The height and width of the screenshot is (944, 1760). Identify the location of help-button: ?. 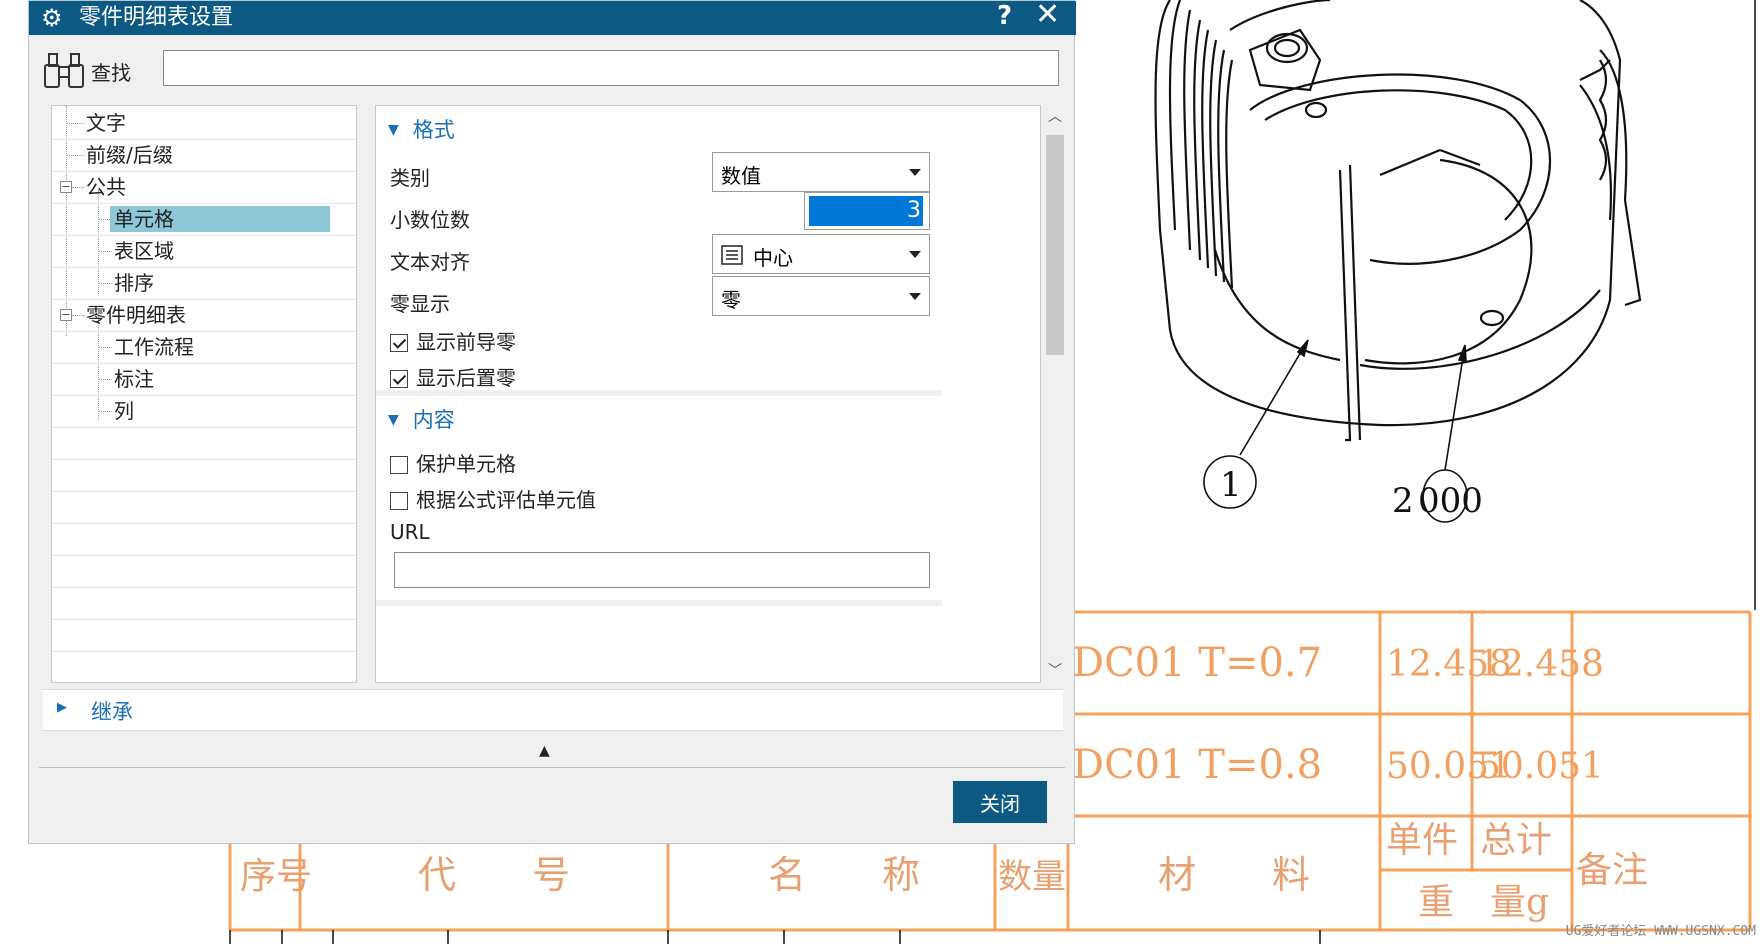
(1004, 16).